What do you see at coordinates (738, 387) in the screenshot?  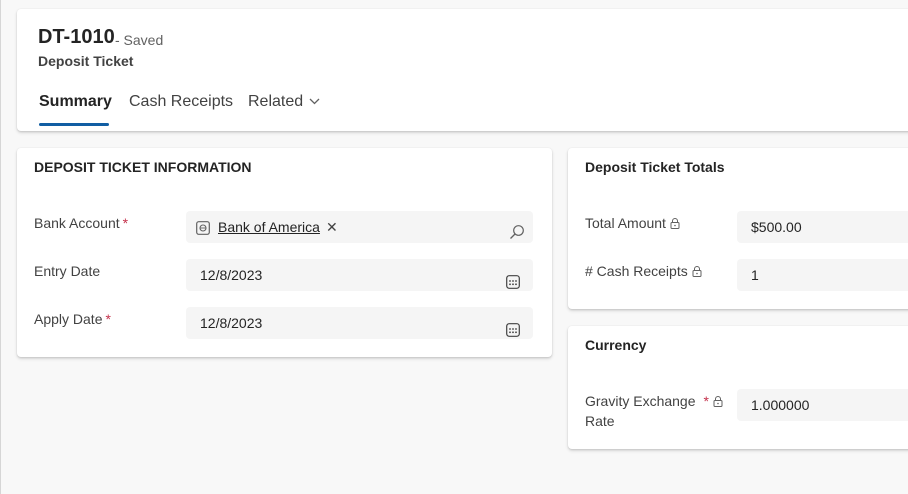 I see `currency-section: Currency Gravity Exchange * Rate 1.000000` at bounding box center [738, 387].